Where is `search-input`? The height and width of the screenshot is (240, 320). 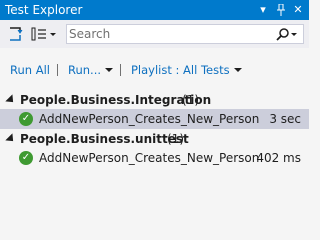
search-input is located at coordinates (164, 34).